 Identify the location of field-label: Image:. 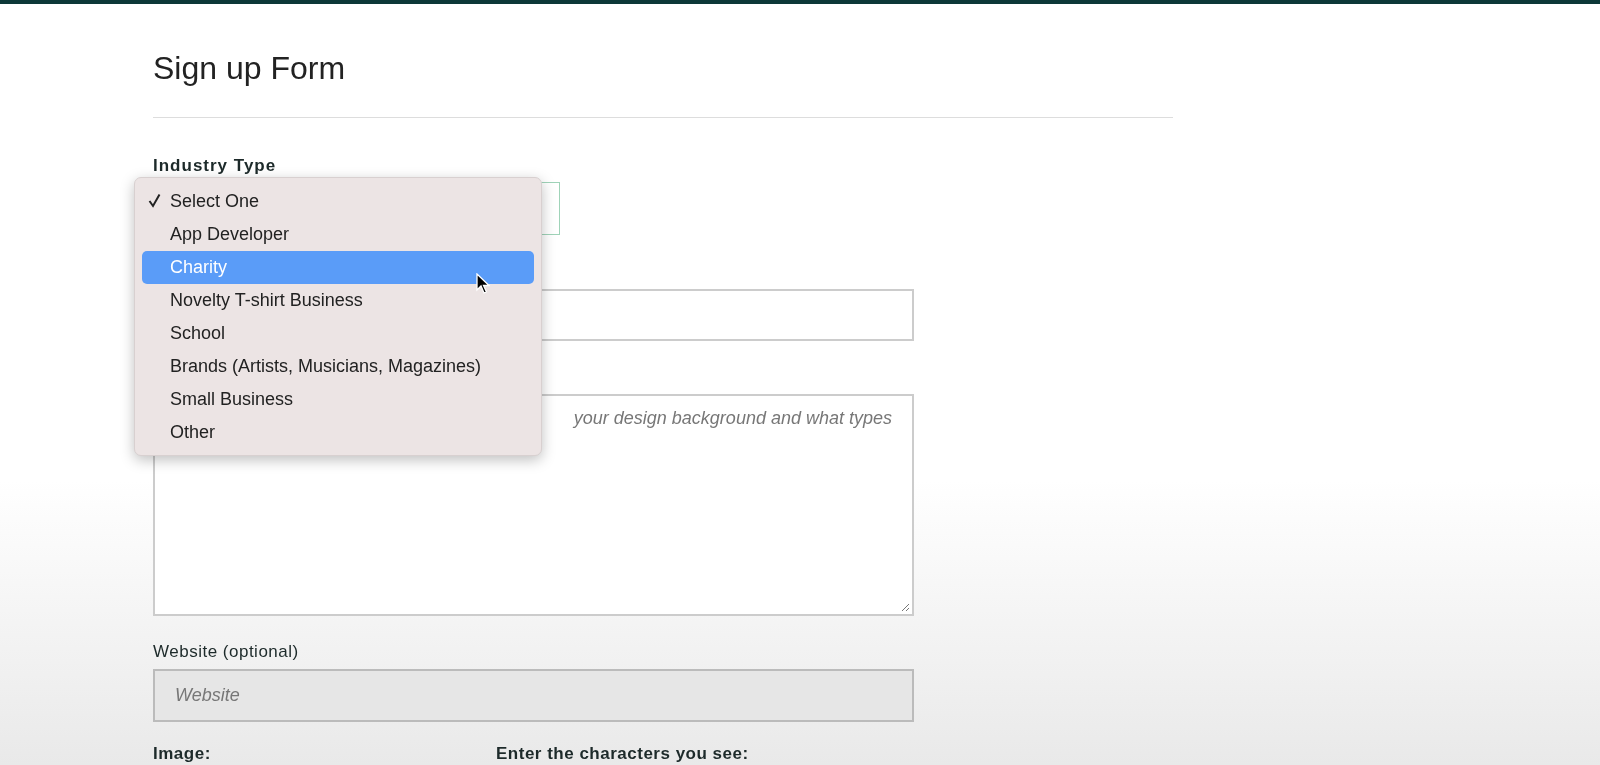
(182, 754).